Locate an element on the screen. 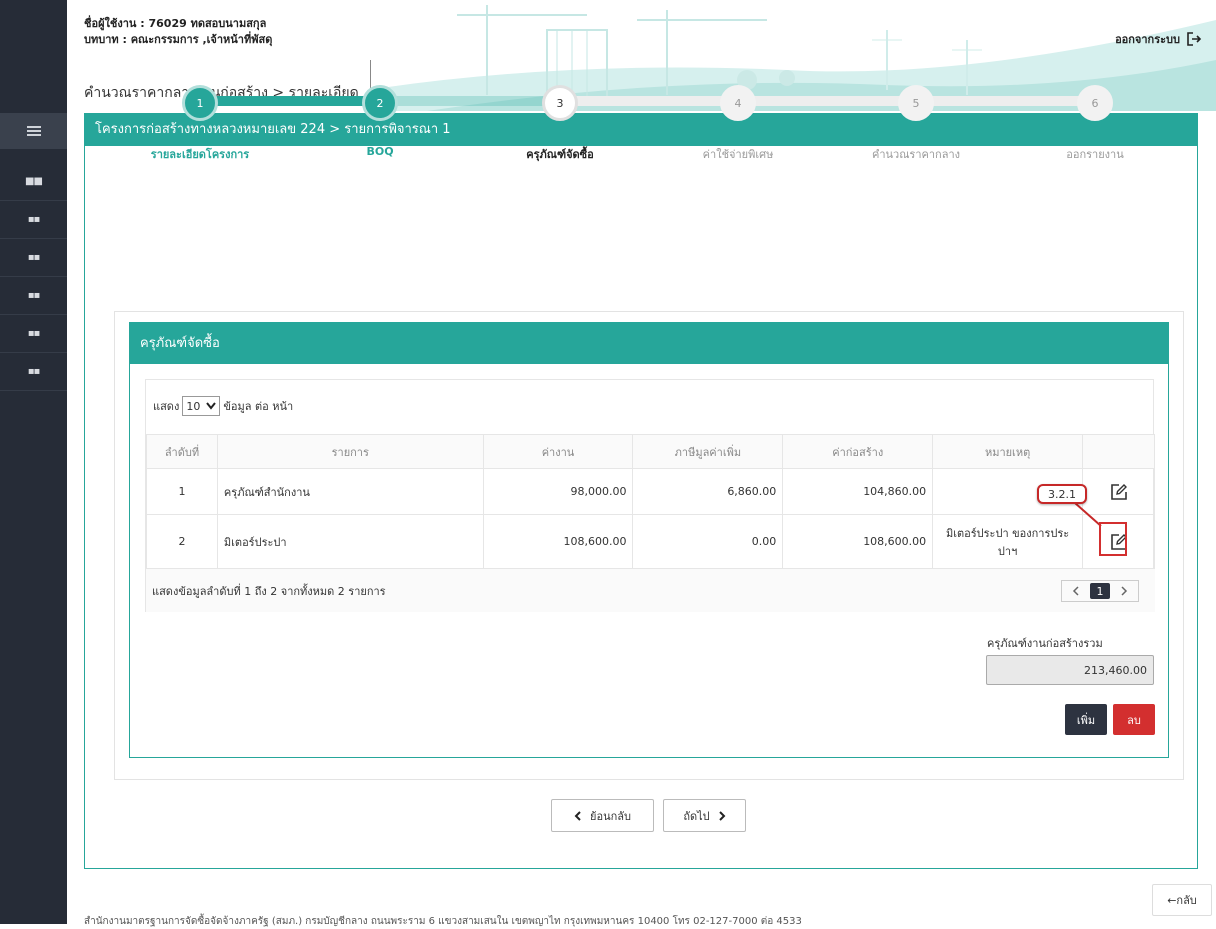 The image size is (1216, 929). logout-icon is located at coordinates (1194, 39).